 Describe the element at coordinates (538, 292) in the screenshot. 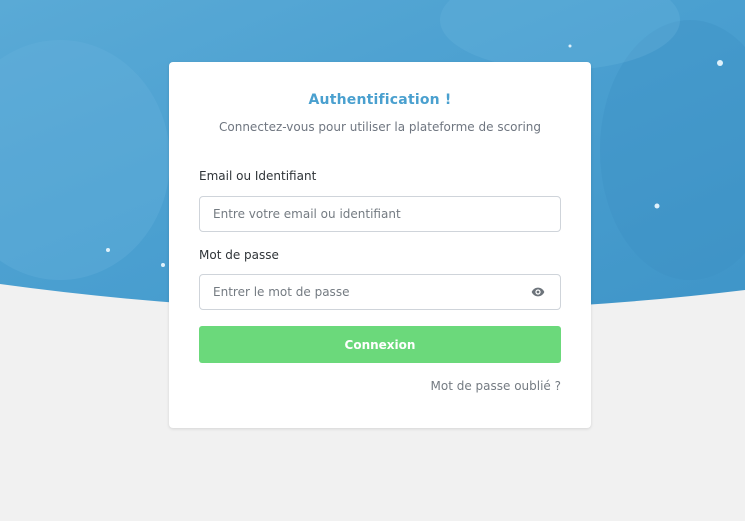

I see `eye-icon` at that location.